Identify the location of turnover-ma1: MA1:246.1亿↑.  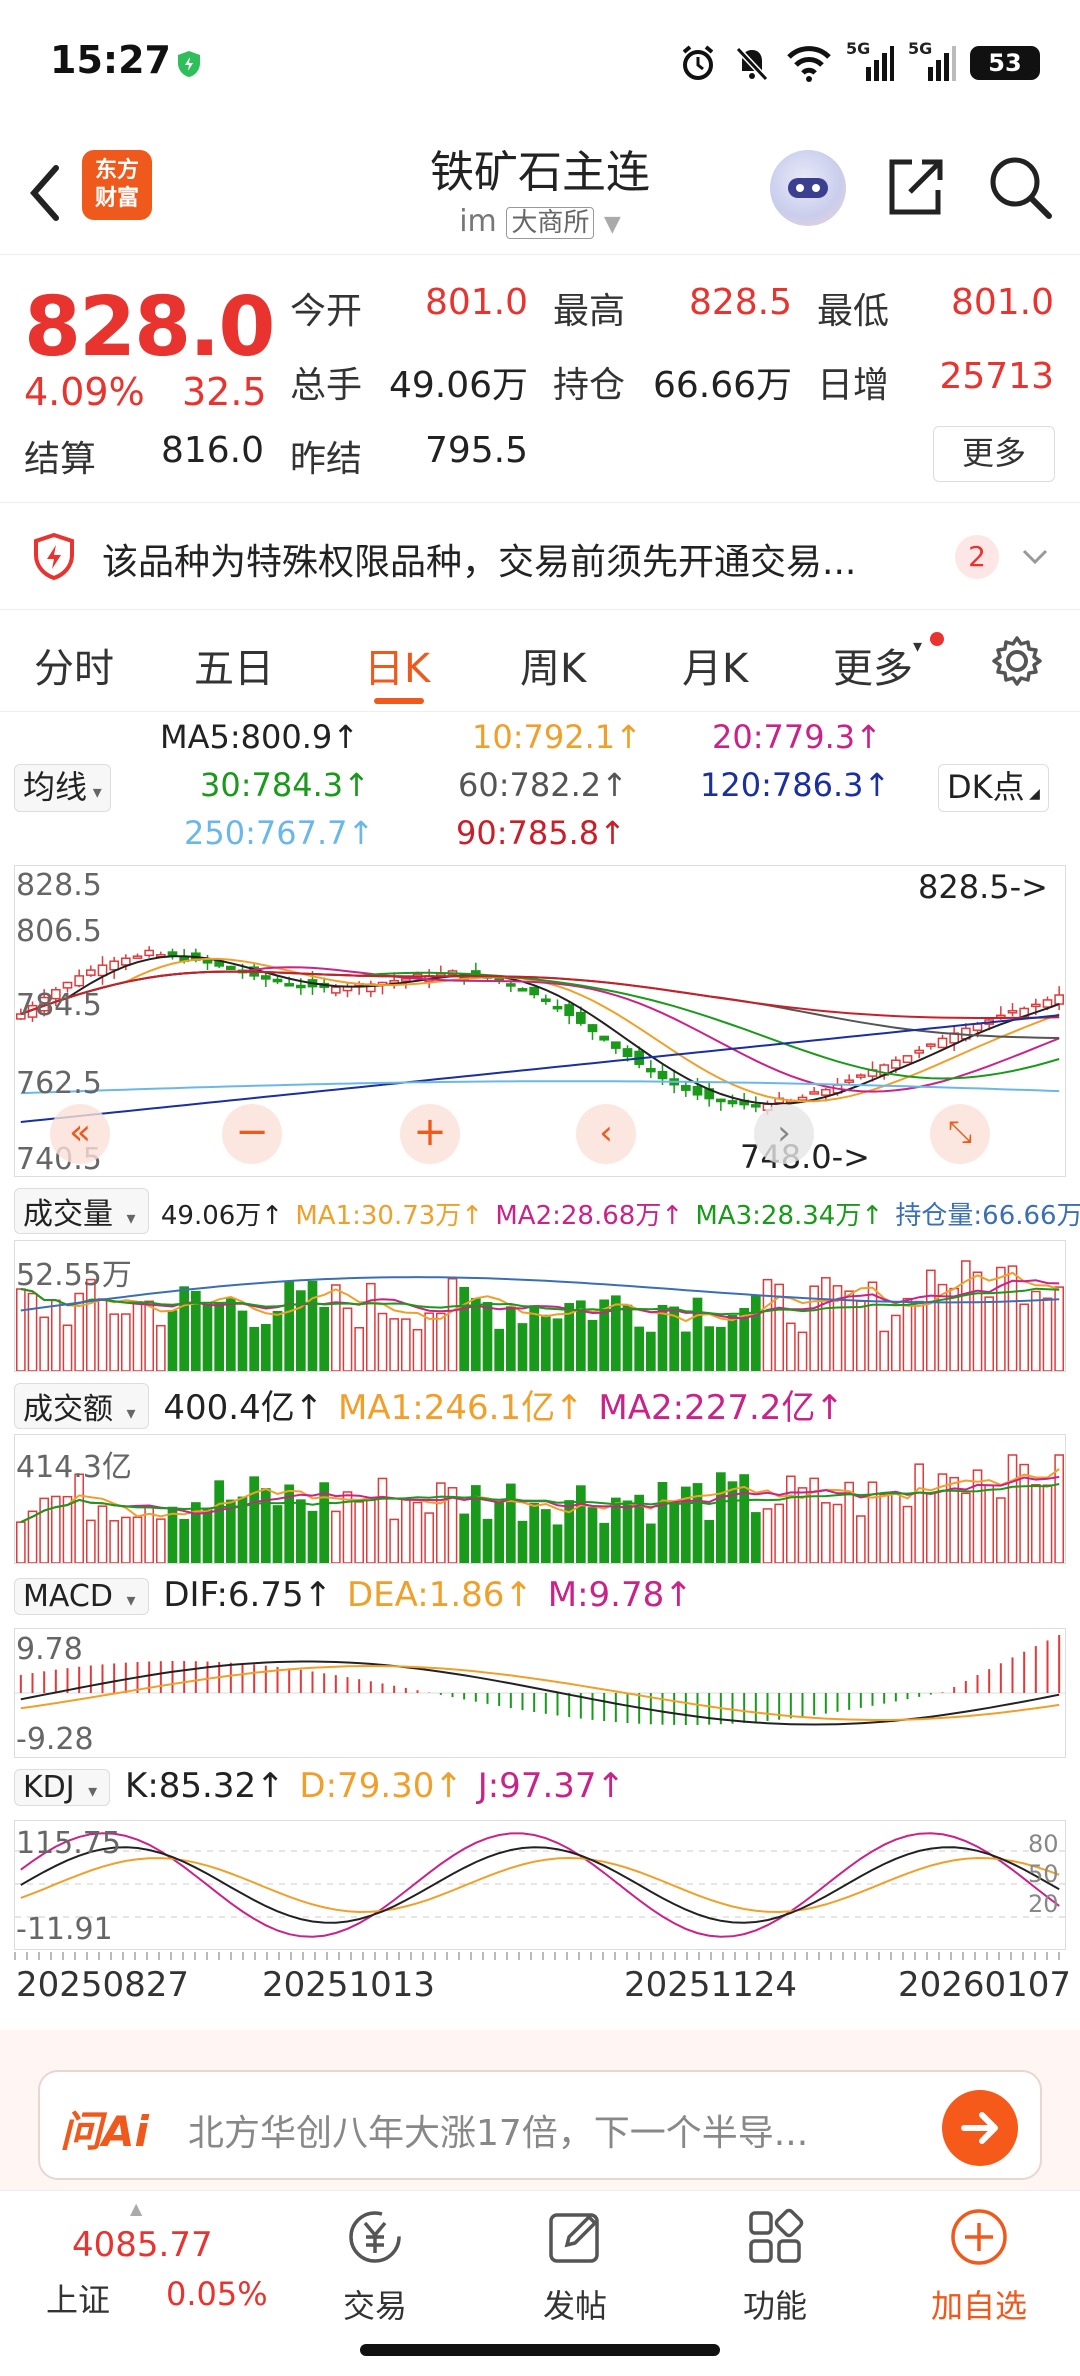
(461, 1408).